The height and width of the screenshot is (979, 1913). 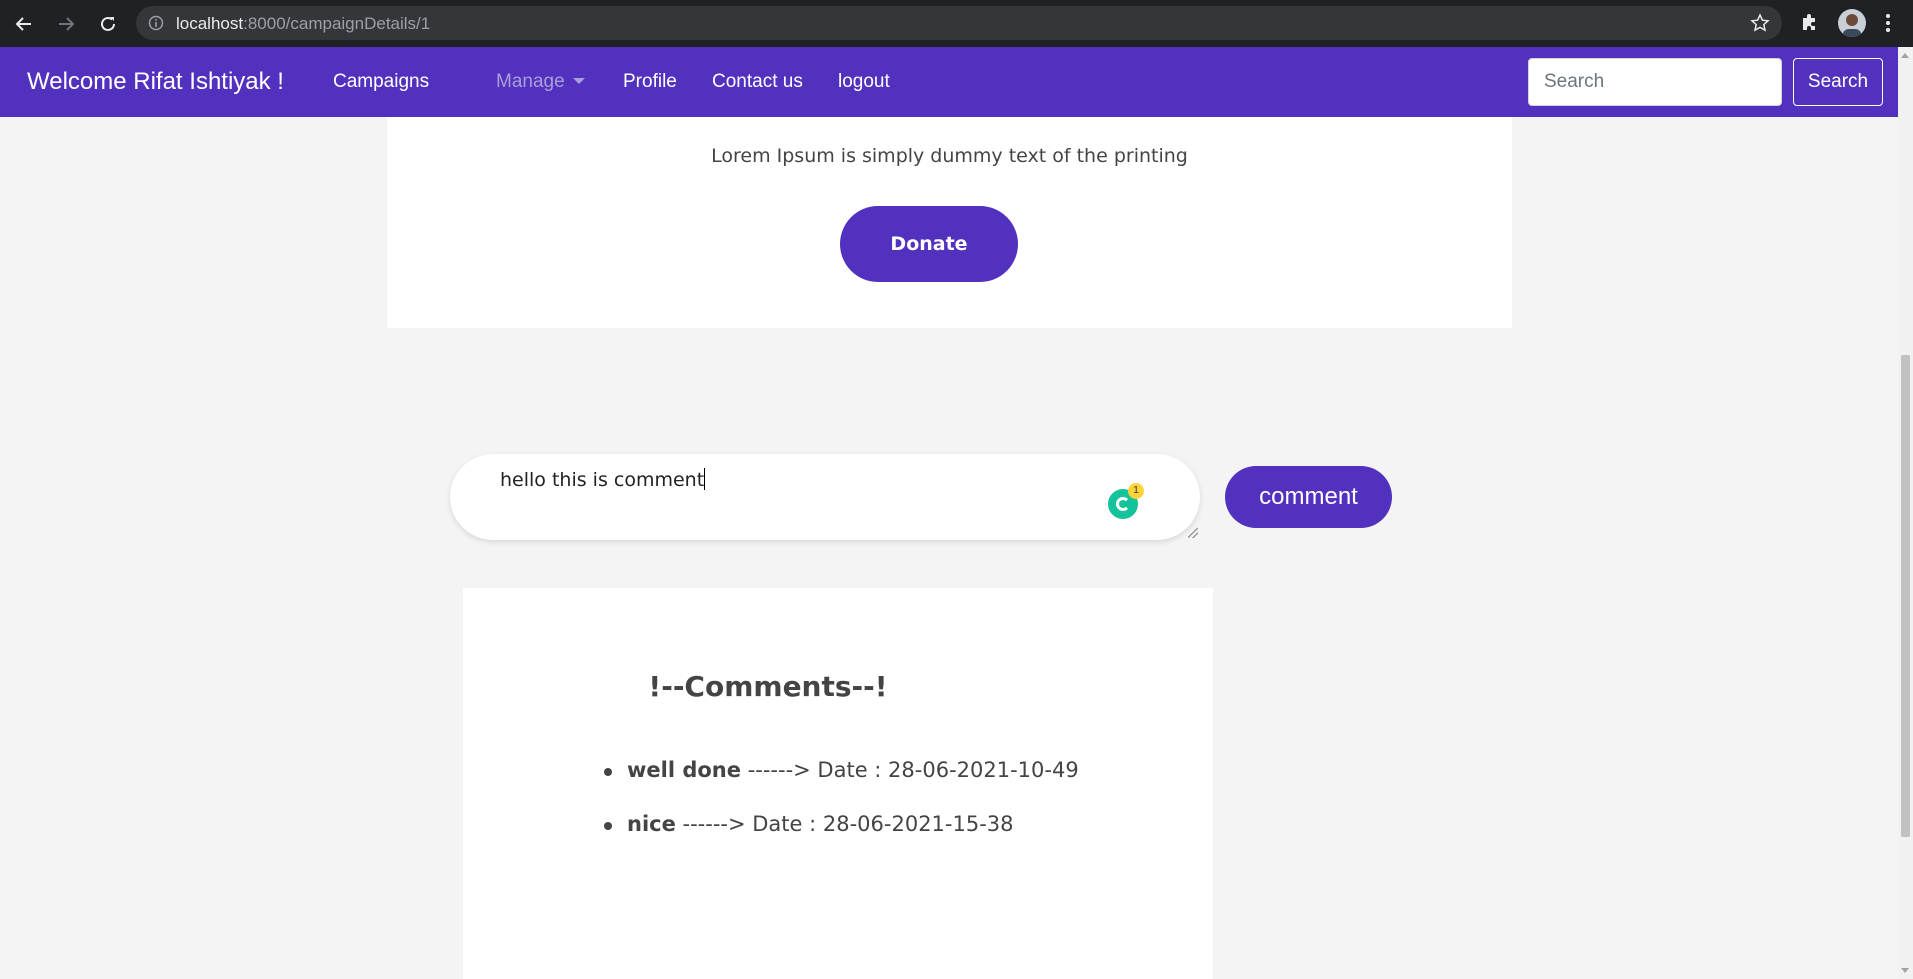 I want to click on donate-button: Donate, so click(x=929, y=244).